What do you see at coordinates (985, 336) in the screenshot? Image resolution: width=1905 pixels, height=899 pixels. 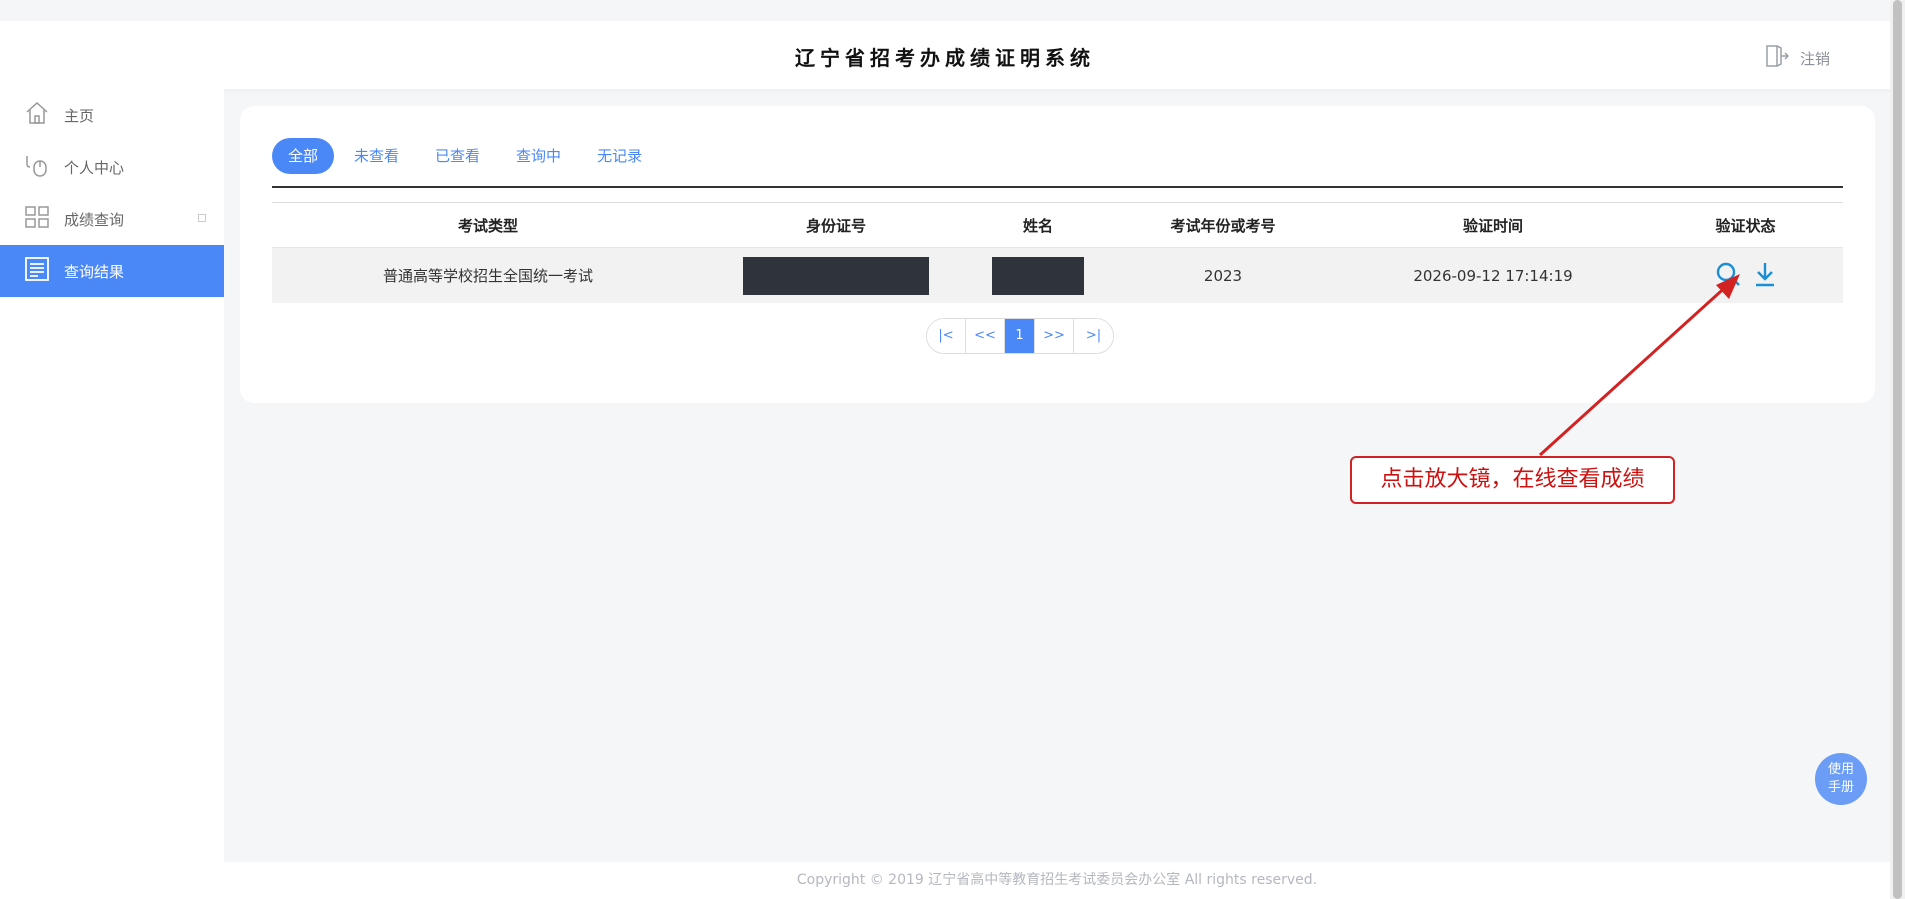 I see `prev-page-button: <<` at bounding box center [985, 336].